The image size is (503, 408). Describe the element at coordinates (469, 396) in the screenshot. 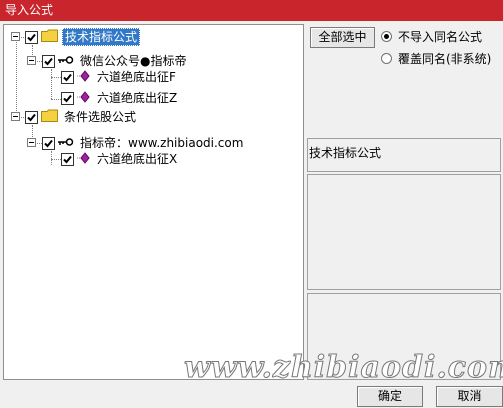

I see `cancel-button: 取消` at that location.